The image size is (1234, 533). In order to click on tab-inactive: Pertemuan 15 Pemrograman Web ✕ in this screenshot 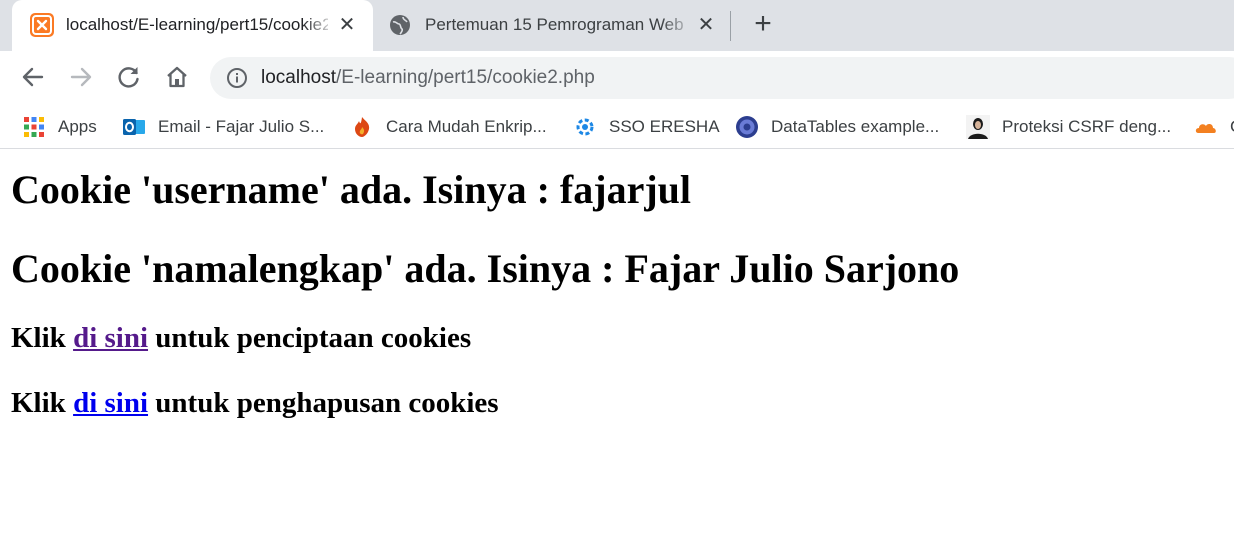, I will do `click(549, 25)`.